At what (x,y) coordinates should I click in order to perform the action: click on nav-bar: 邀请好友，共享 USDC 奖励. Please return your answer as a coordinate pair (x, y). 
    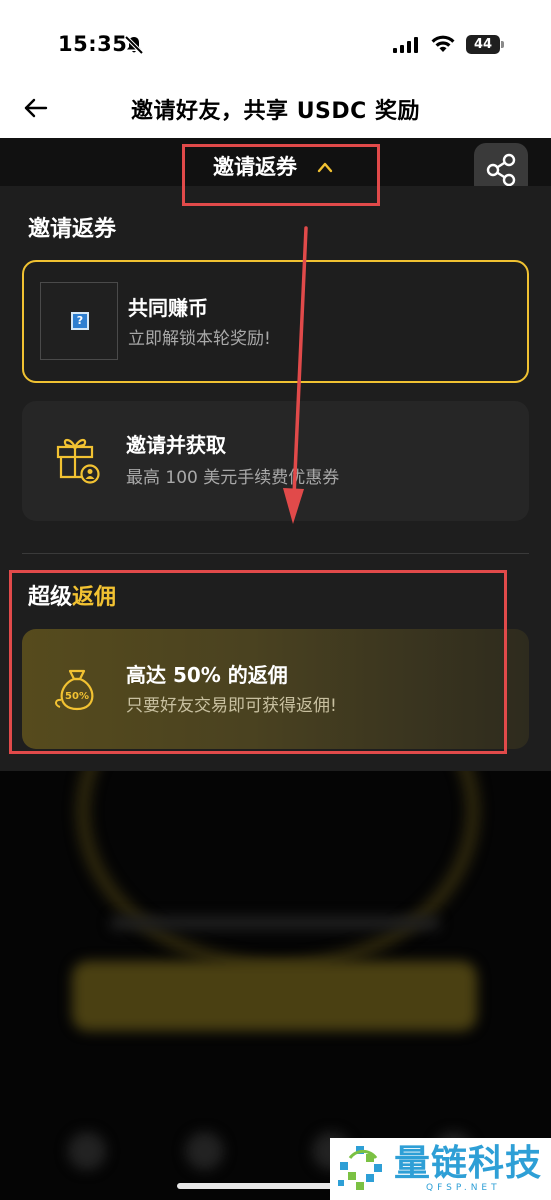
    Looking at the image, I should click on (275, 108).